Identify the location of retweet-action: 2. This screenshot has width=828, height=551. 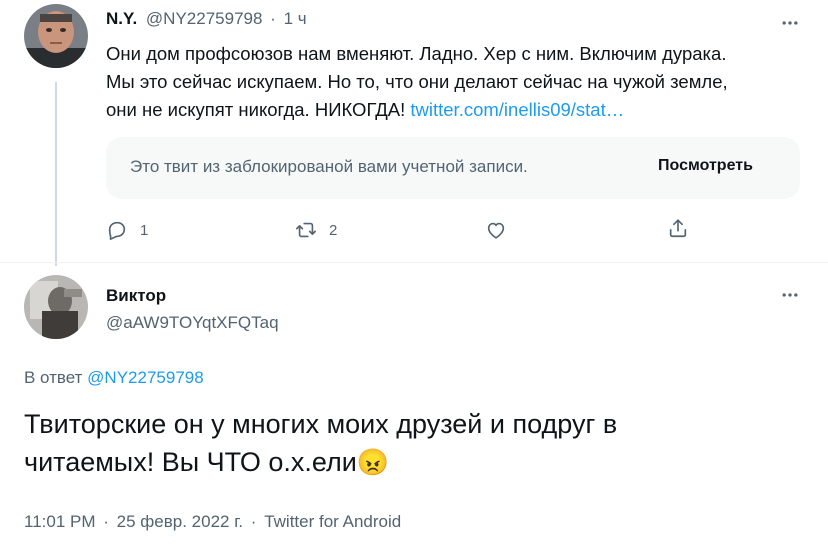
(316, 230).